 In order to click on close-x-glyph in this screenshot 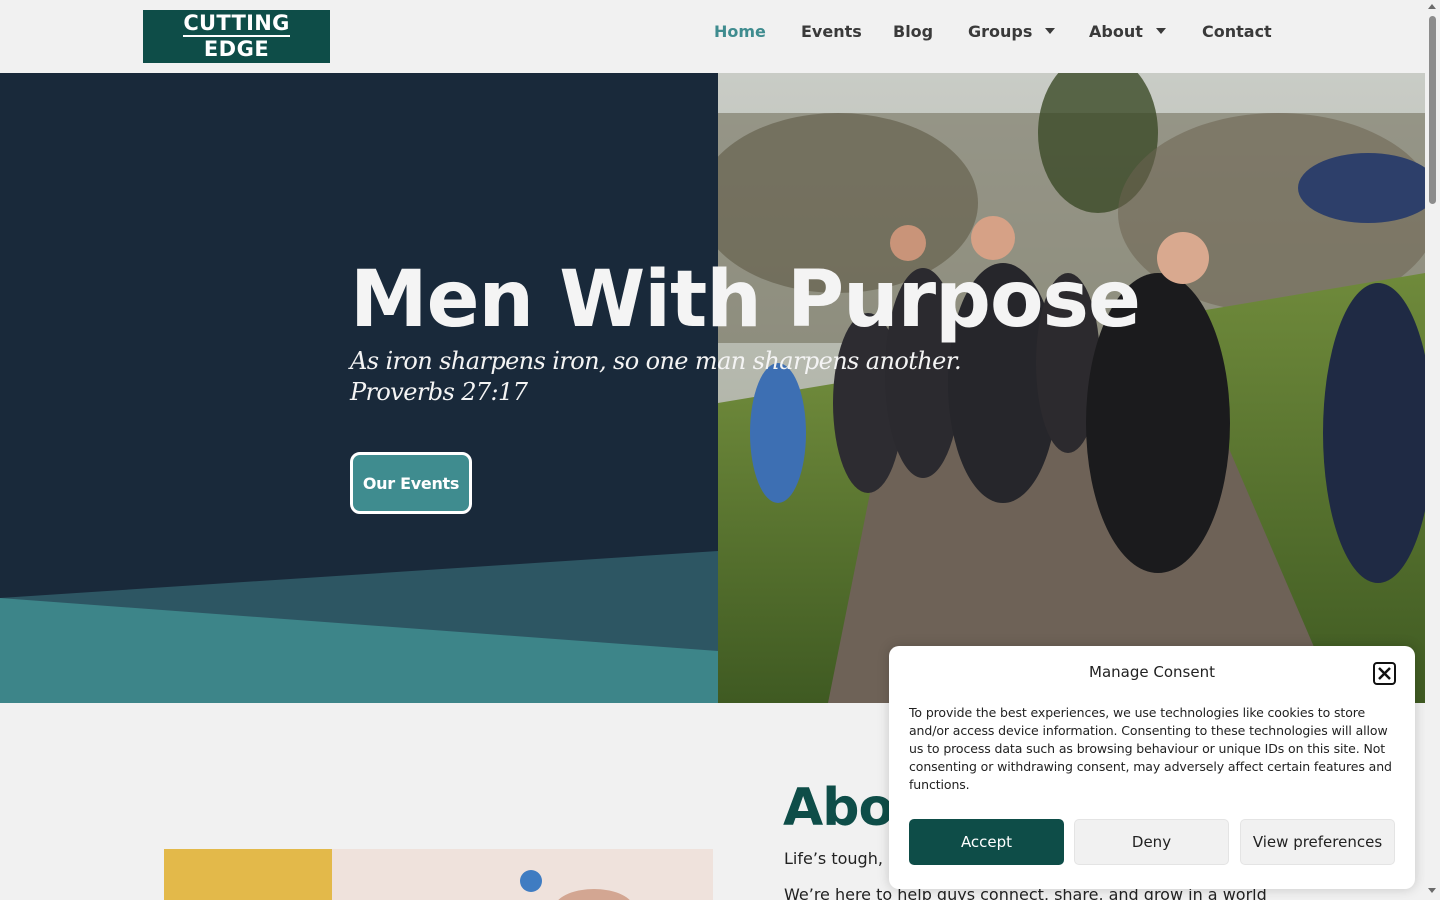, I will do `click(1384, 673)`.